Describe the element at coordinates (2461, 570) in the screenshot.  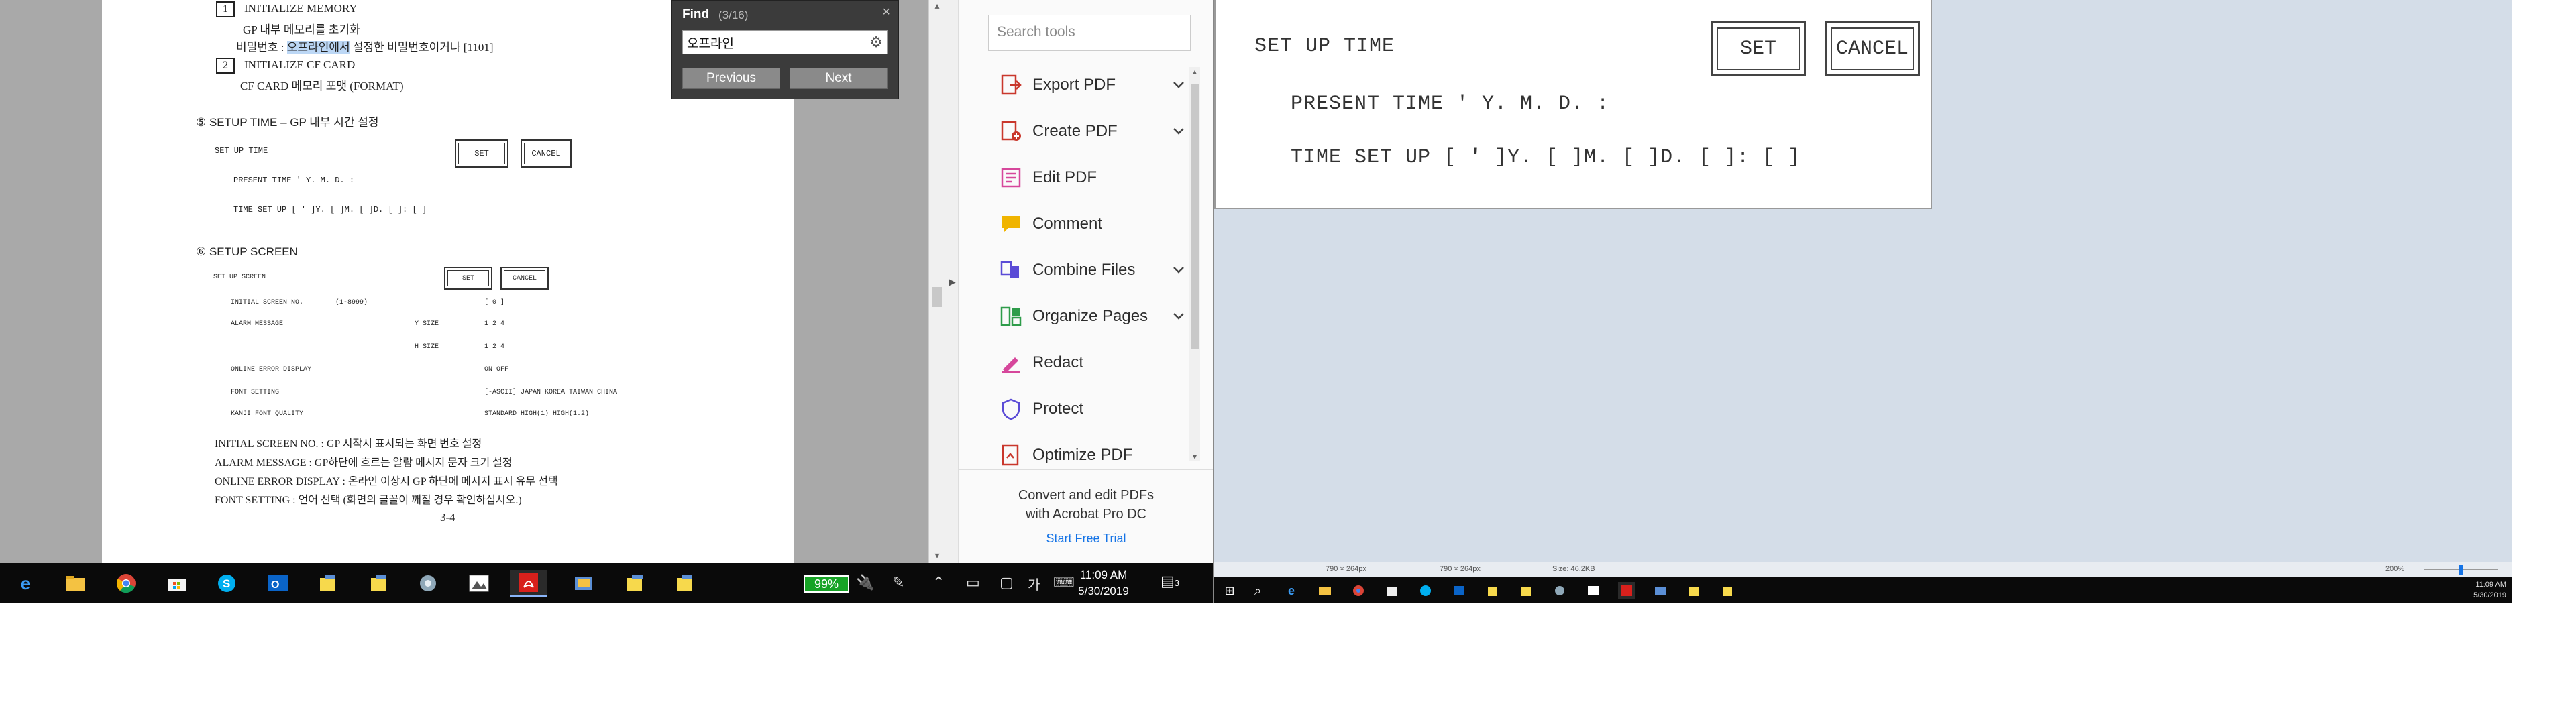
I see `zoom-slider-thumb` at that location.